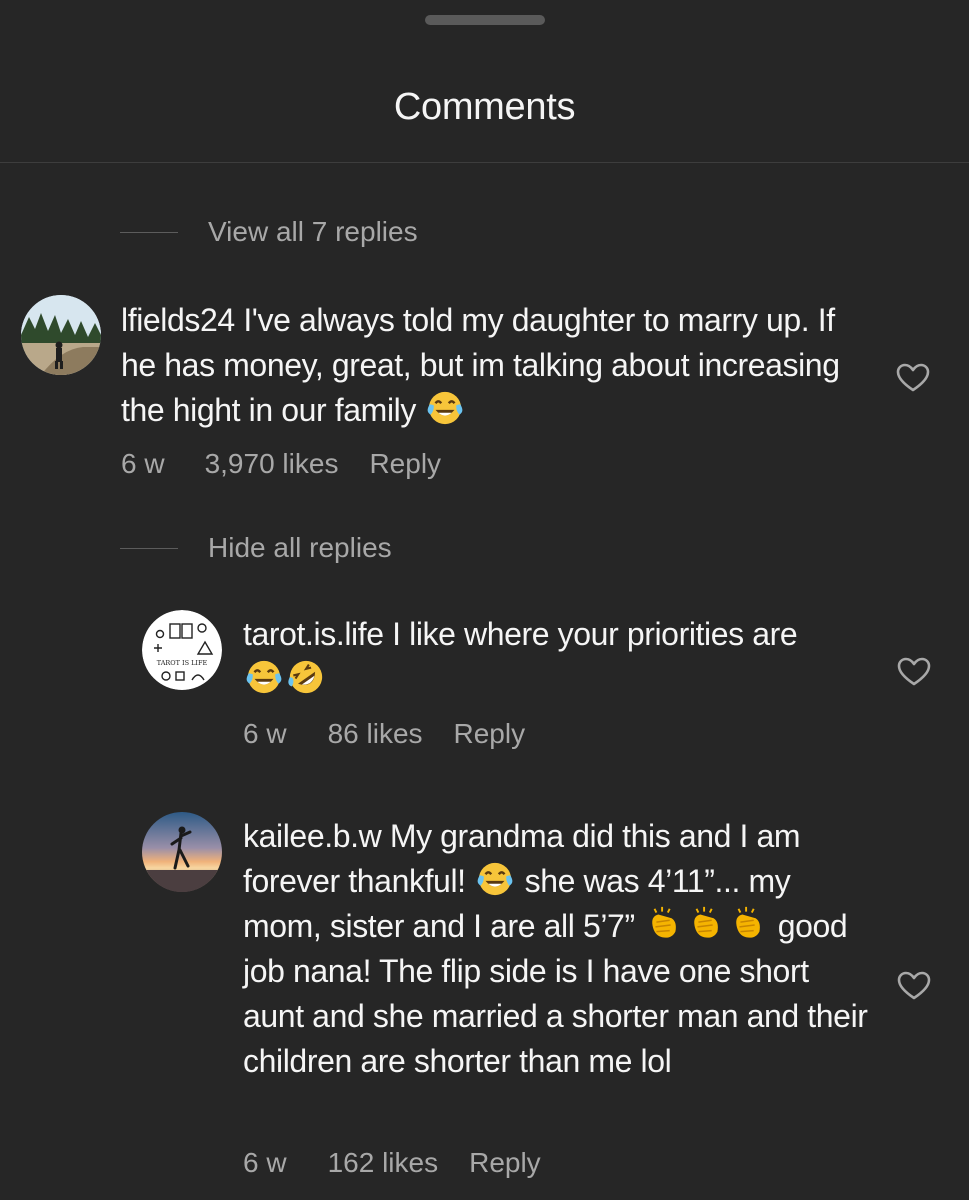 The width and height of the screenshot is (969, 1200). What do you see at coordinates (313, 231) in the screenshot?
I see `view-all-replies-label: View all 7 replies` at bounding box center [313, 231].